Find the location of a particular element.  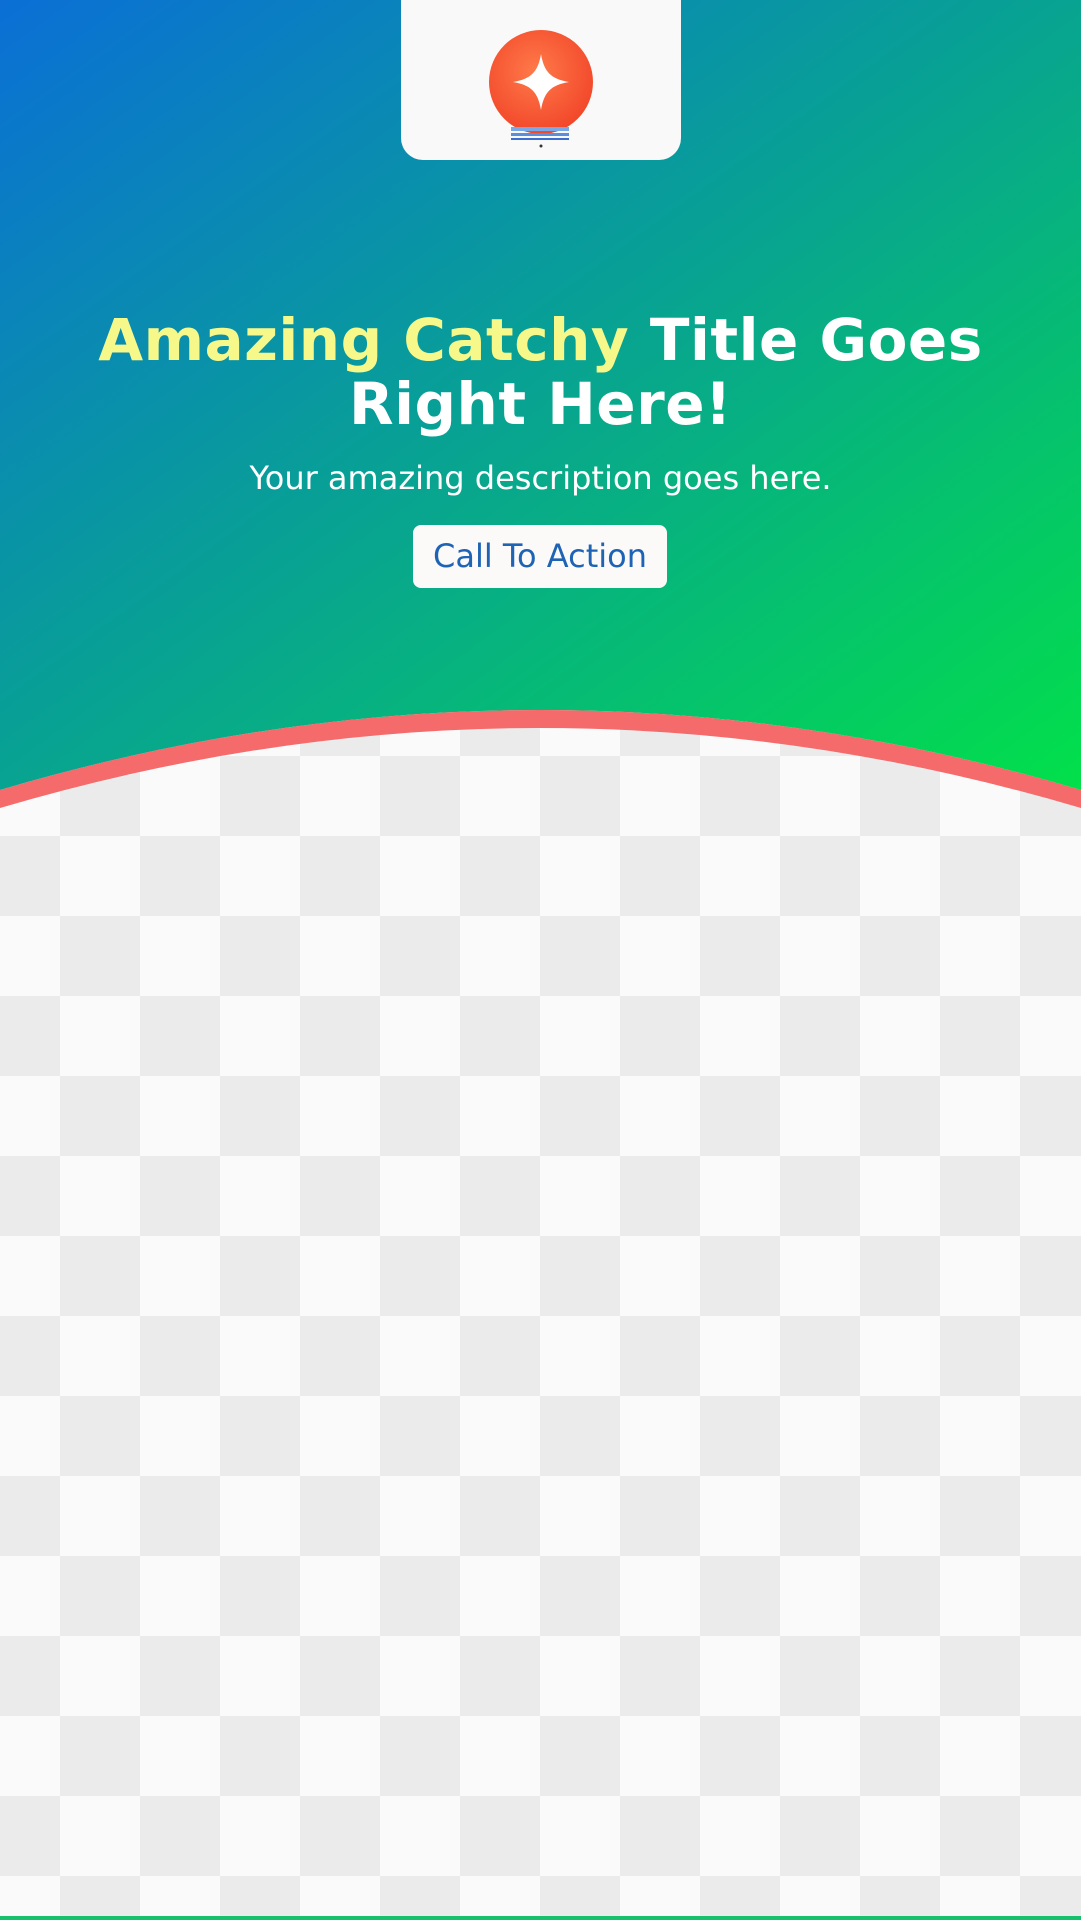

title-highlight: Amazing Catchy is located at coordinates (364, 340).